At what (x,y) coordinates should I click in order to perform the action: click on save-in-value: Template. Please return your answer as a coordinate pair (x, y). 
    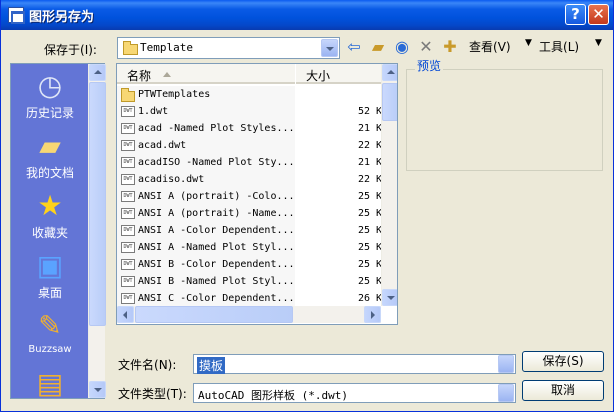
    Looking at the image, I should click on (166, 47).